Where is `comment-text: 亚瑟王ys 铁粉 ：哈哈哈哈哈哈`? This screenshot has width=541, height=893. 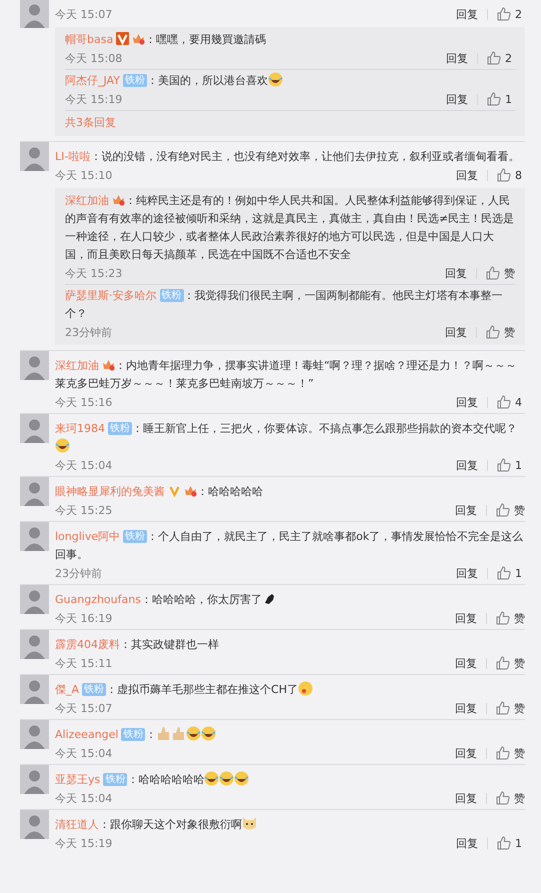 comment-text: 亚瑟王ys 铁粉 ：哈哈哈哈哈哈 is located at coordinates (290, 780).